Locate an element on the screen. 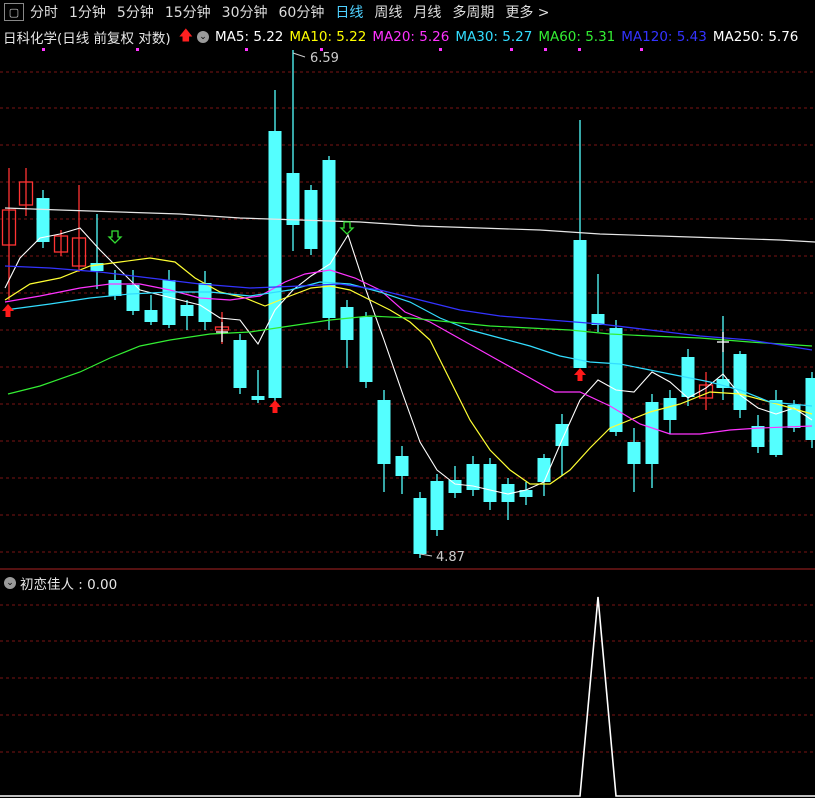 The height and width of the screenshot is (798, 815). low-price-label: 4.87 is located at coordinates (450, 557).